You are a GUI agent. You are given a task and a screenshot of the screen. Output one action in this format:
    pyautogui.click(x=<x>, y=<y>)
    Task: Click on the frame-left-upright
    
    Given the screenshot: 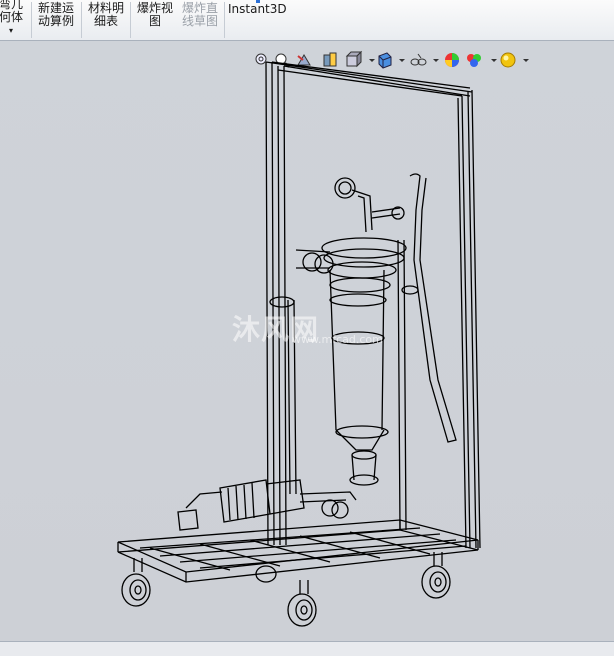 What is the action you would take?
    pyautogui.click(x=276, y=303)
    